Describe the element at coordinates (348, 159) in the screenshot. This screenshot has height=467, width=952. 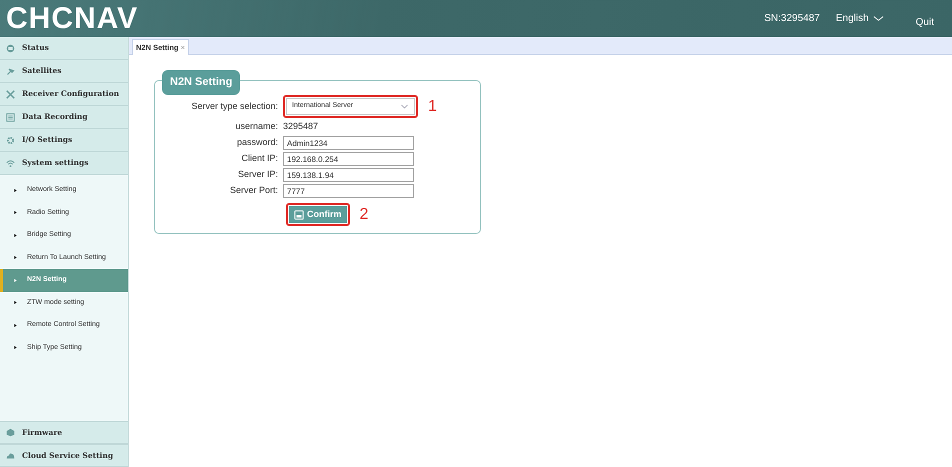
I see `input-field: 192.168.0.254` at that location.